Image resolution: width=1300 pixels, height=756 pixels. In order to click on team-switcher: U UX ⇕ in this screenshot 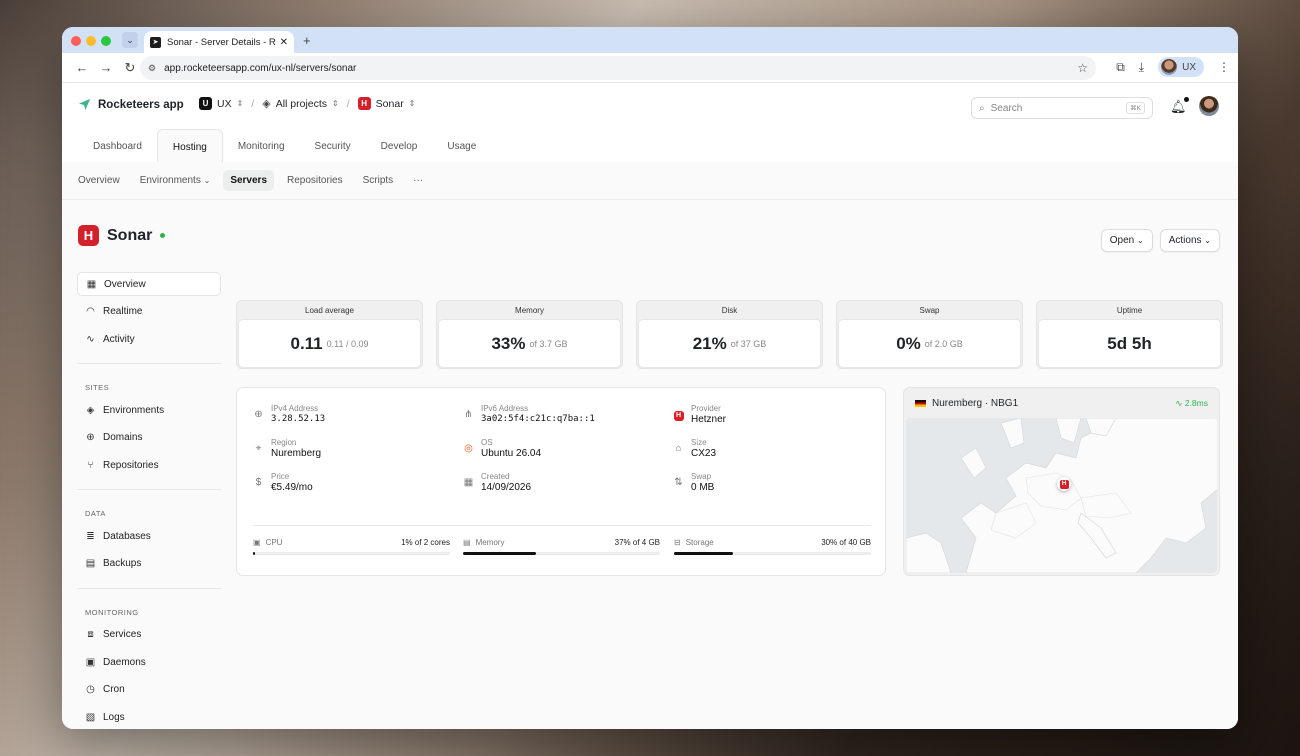, I will do `click(221, 103)`.